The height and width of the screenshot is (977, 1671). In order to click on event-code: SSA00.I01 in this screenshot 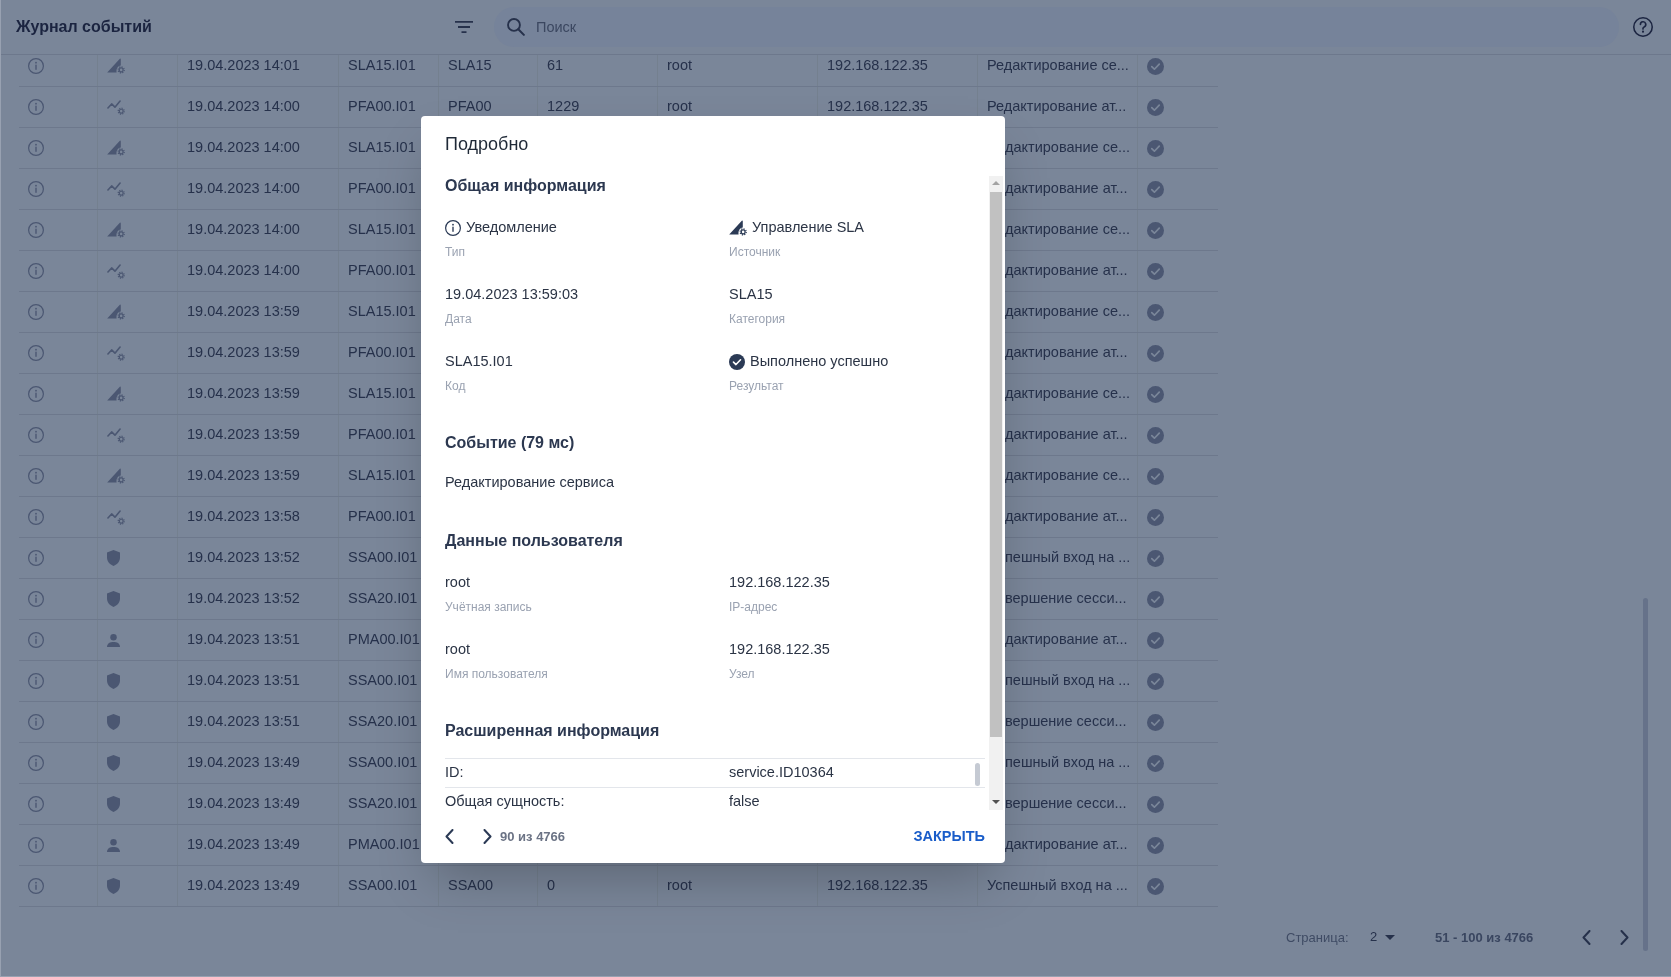, I will do `click(383, 886)`.